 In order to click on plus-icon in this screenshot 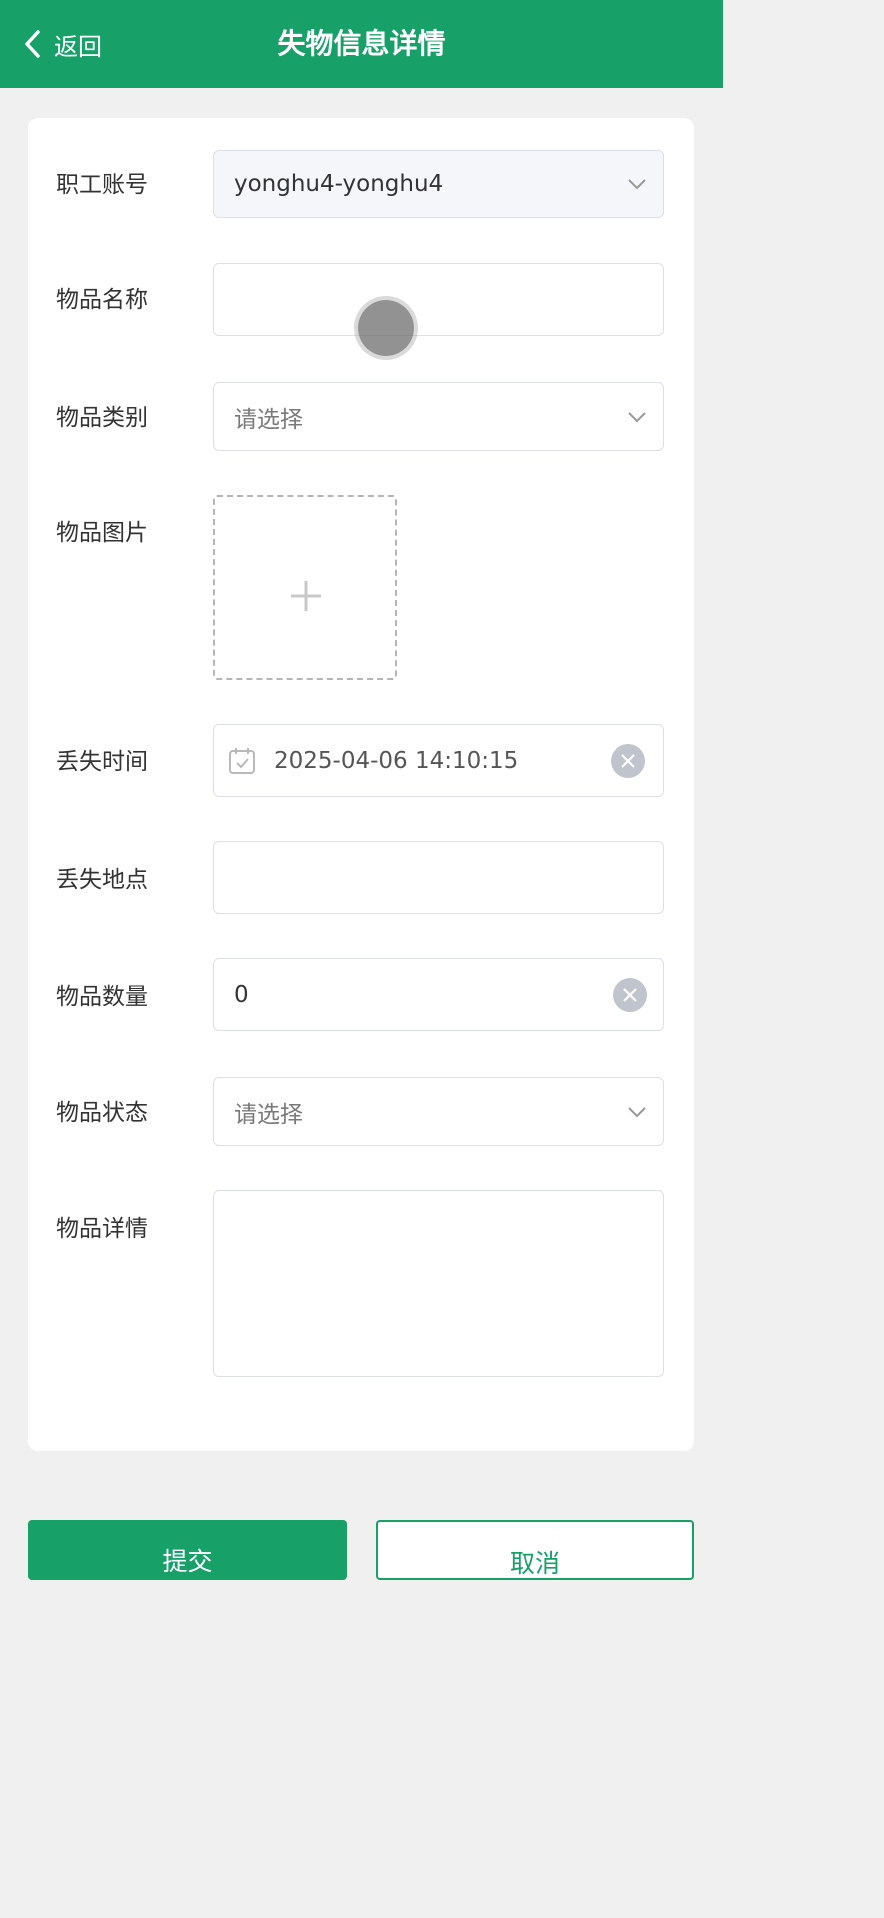, I will do `click(306, 596)`.